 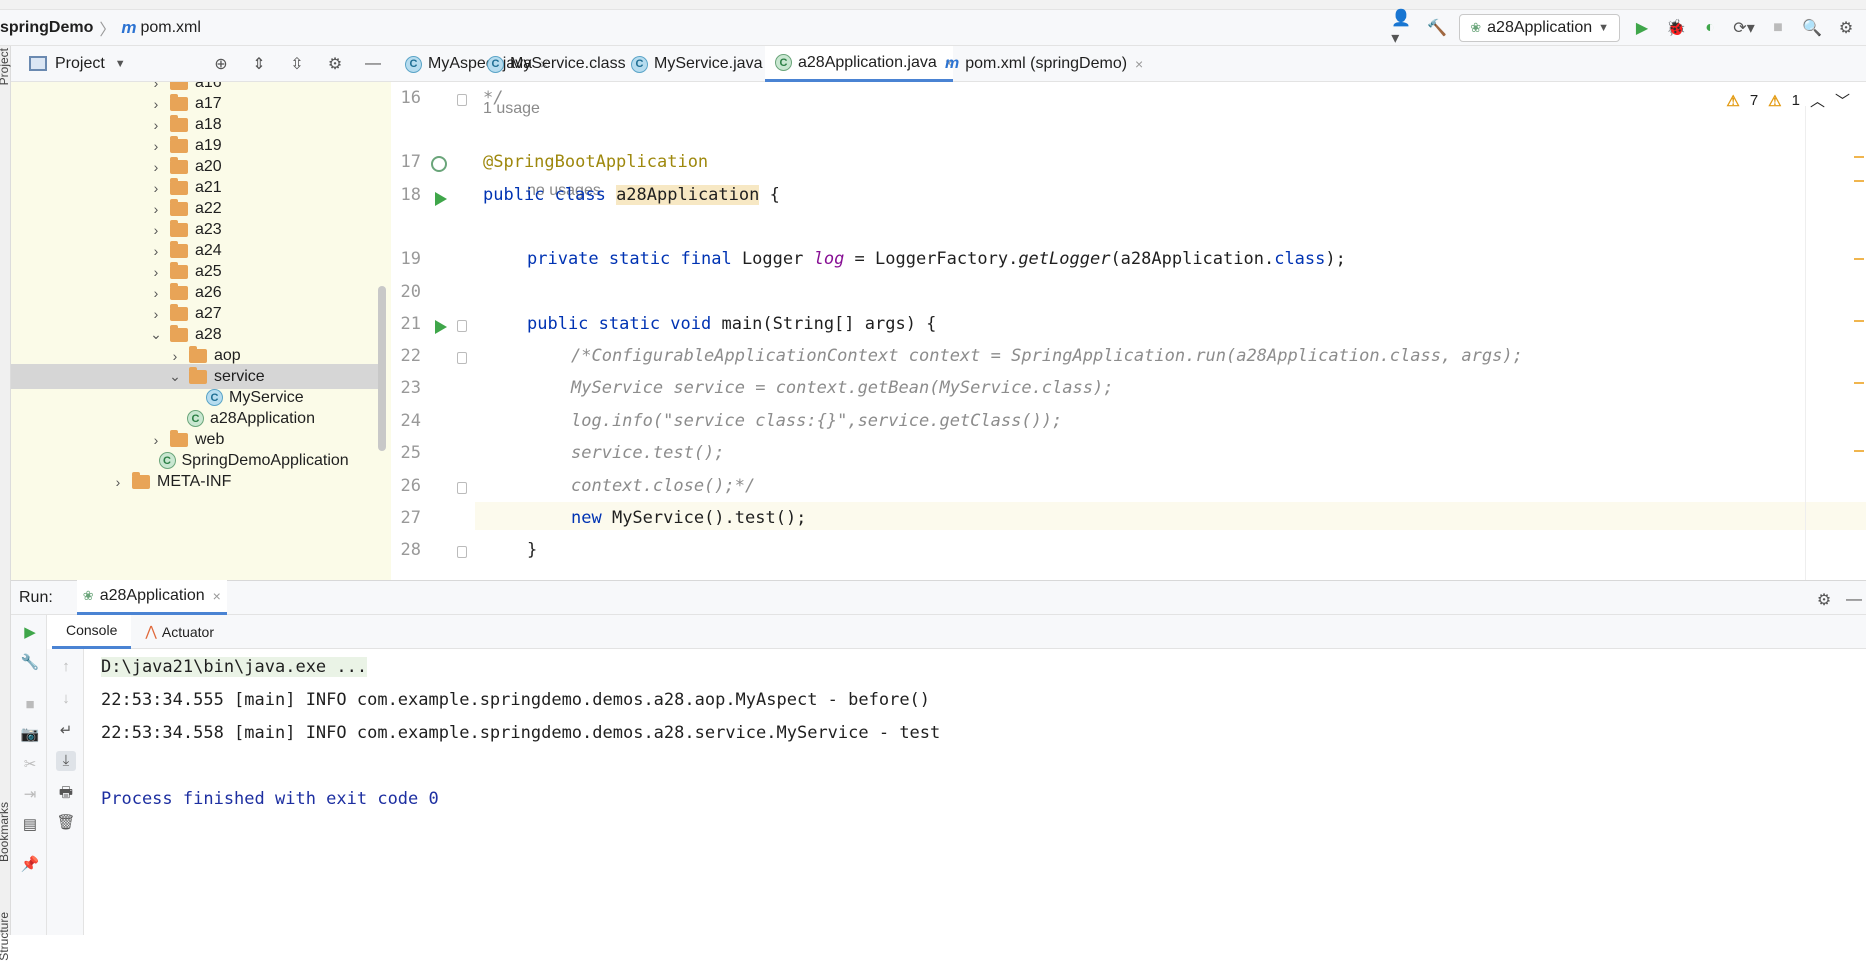 I want to click on scroll-to-end-icon: ⤓, so click(x=66, y=761).